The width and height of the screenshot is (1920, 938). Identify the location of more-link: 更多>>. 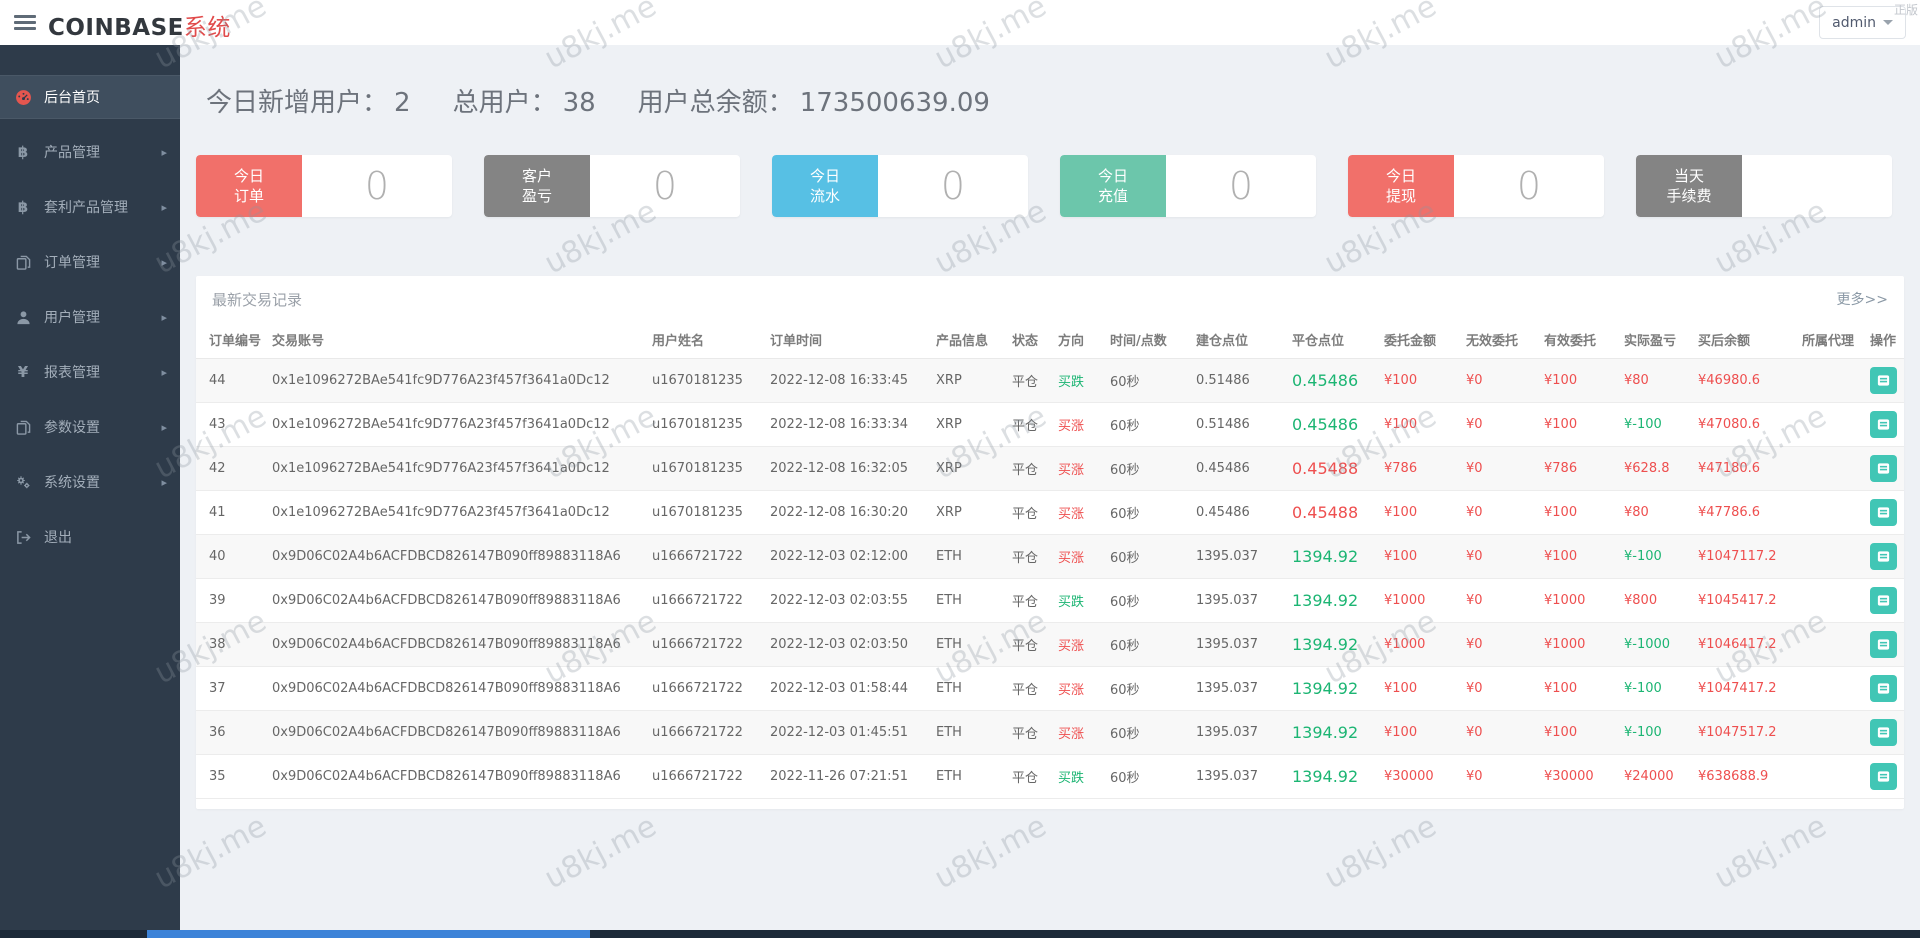
(1862, 299).